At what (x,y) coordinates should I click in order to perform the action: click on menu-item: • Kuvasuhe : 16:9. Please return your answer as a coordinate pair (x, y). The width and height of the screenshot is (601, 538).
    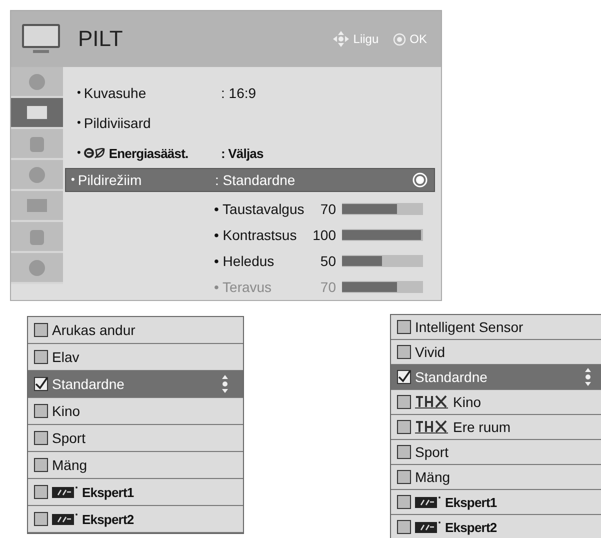
    Looking at the image, I should click on (251, 93).